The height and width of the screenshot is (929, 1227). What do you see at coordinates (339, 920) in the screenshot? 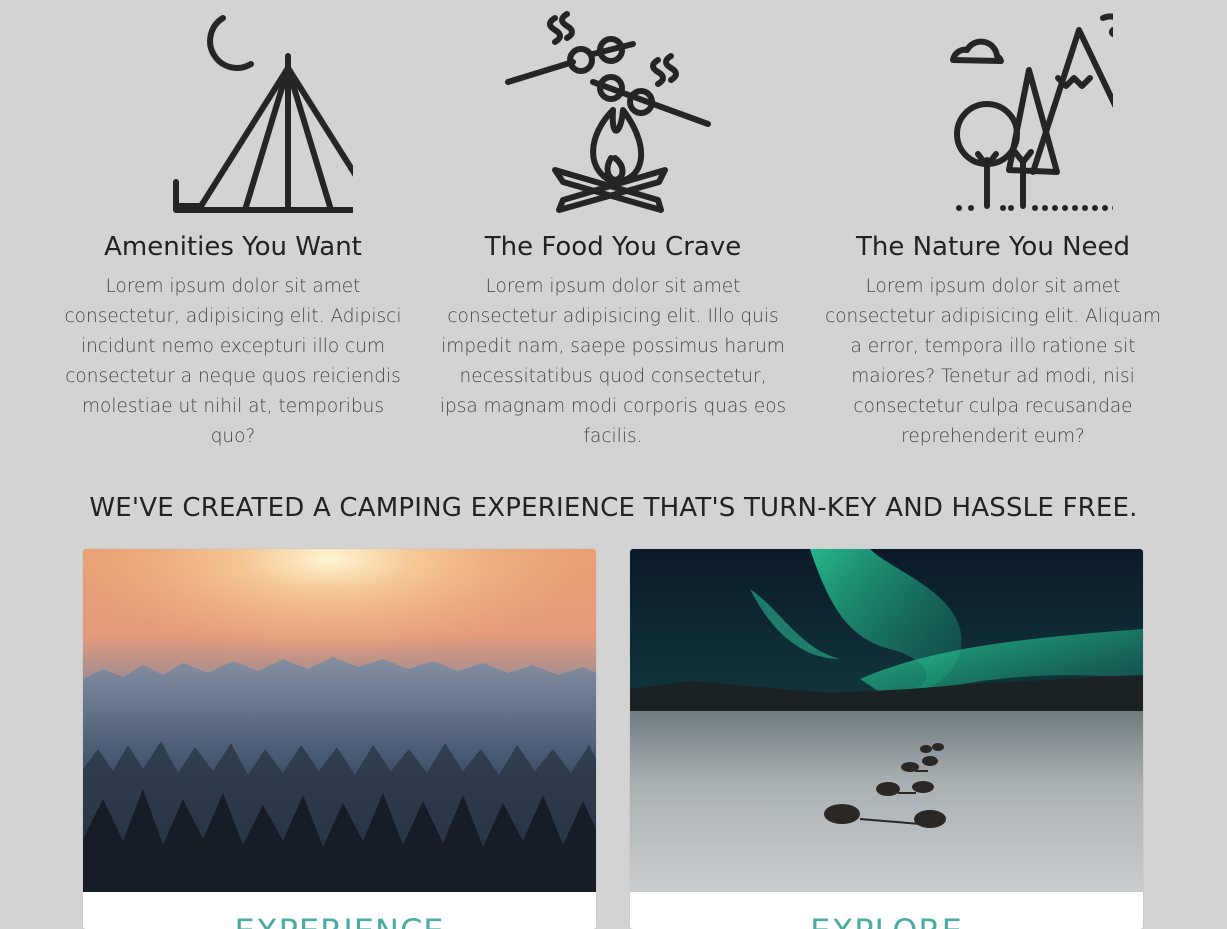
I see `card-title-experience: EXPERIENCE` at bounding box center [339, 920].